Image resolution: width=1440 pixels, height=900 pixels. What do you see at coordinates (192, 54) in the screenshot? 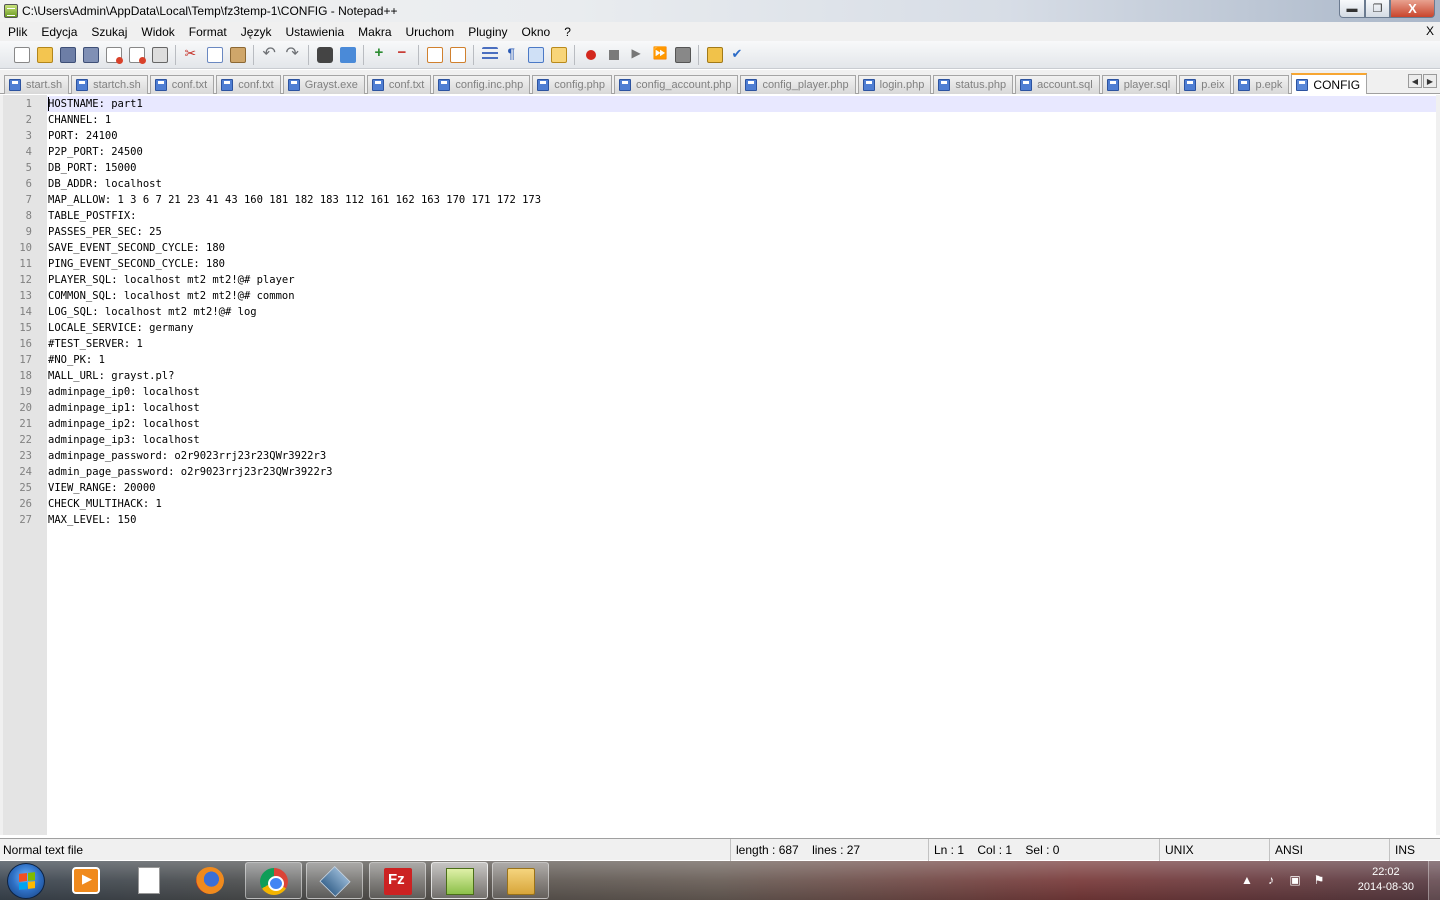
I see `cut-icon` at bounding box center [192, 54].